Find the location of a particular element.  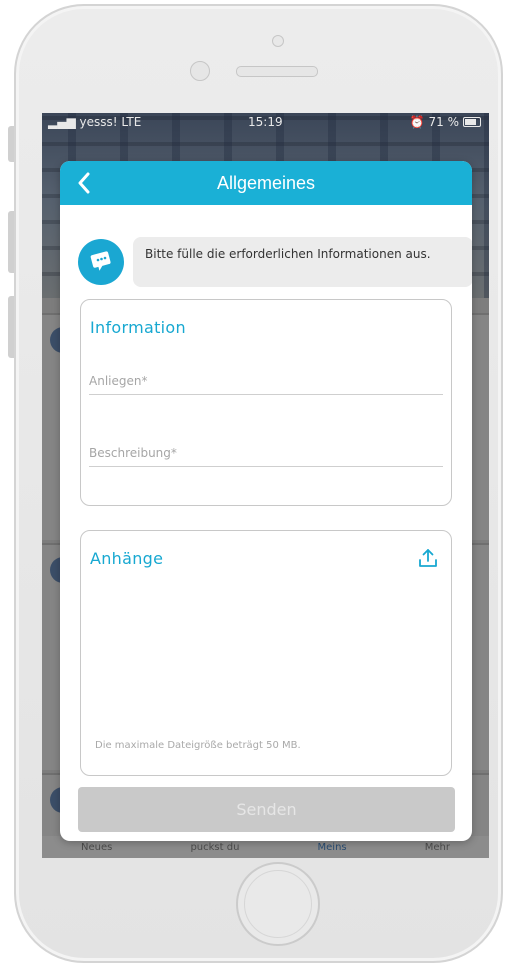

description-input is located at coordinates (266, 456).